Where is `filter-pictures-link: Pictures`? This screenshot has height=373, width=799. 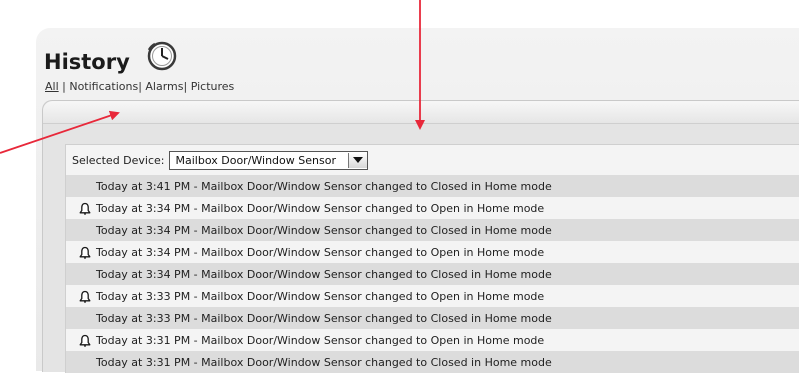
filter-pictures-link: Pictures is located at coordinates (213, 86).